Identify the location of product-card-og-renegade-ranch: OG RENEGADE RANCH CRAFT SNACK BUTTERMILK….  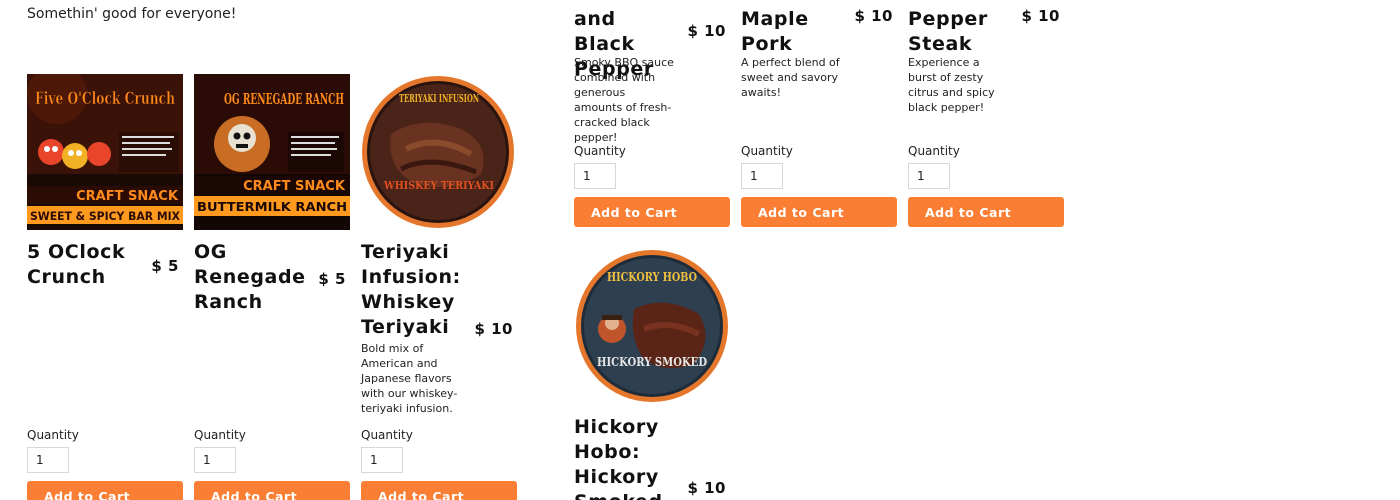
(272, 287).